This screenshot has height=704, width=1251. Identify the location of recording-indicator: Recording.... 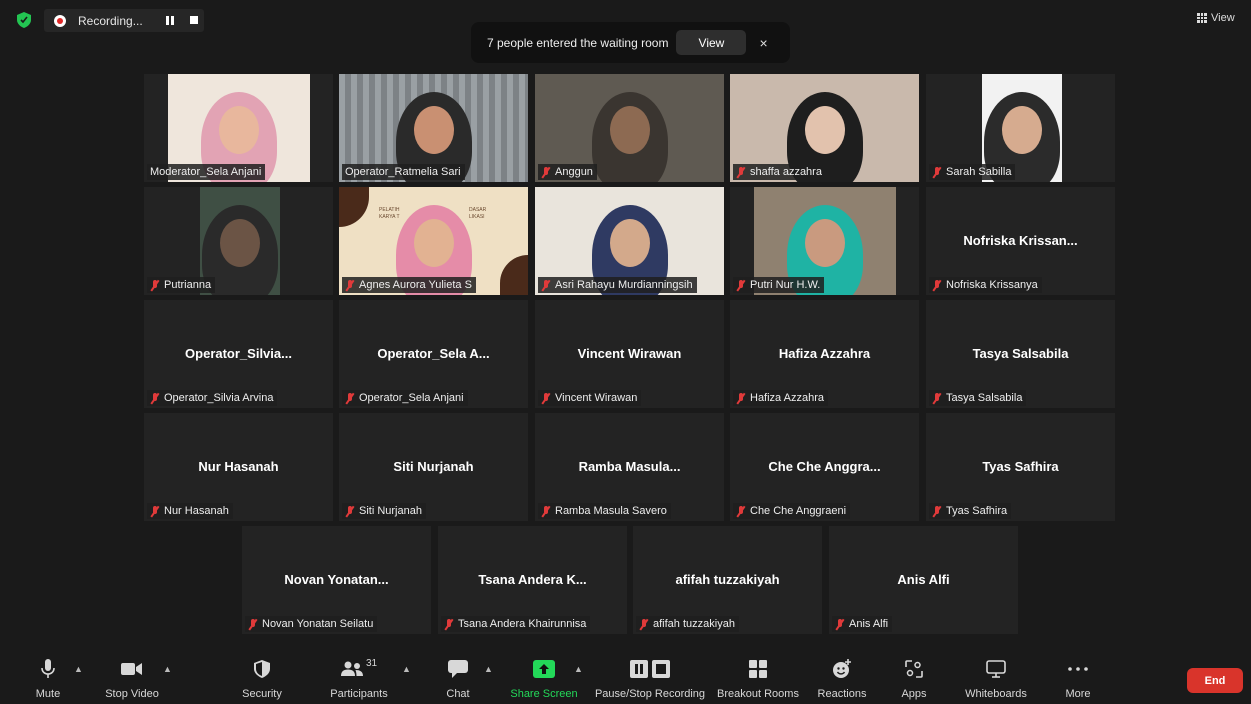
(124, 20).